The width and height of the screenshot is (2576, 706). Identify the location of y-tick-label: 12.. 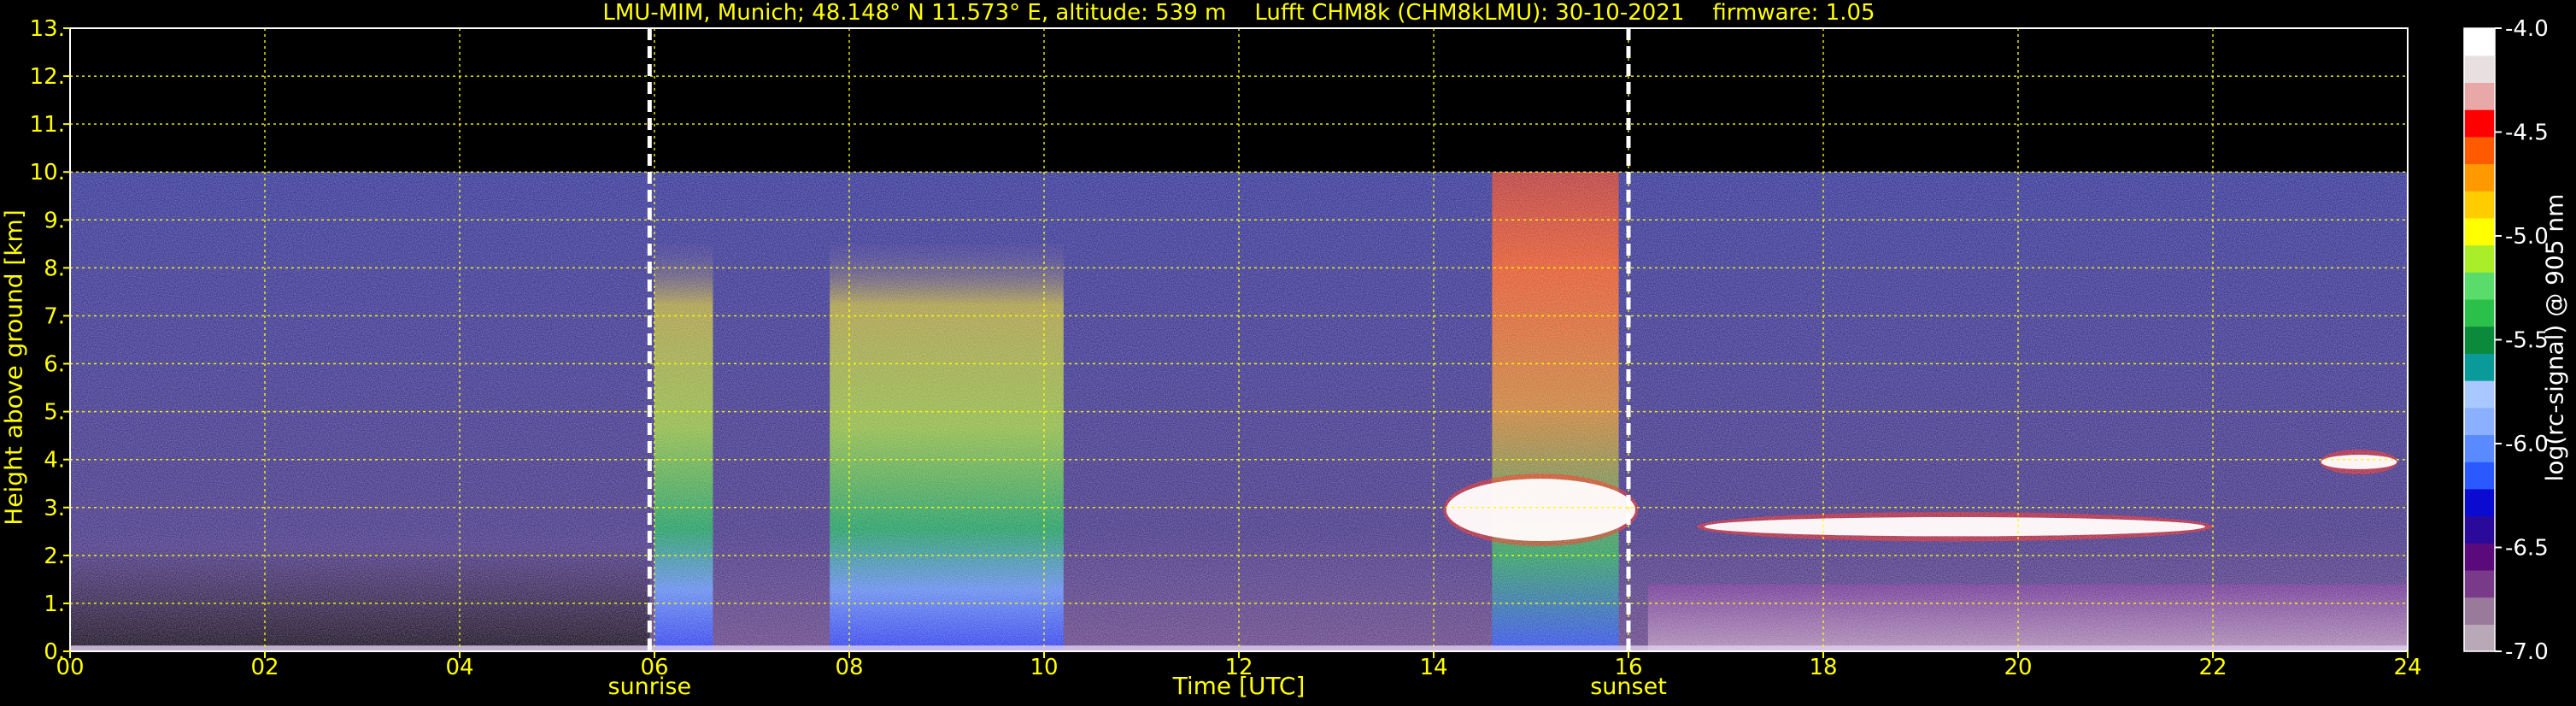
(47, 77).